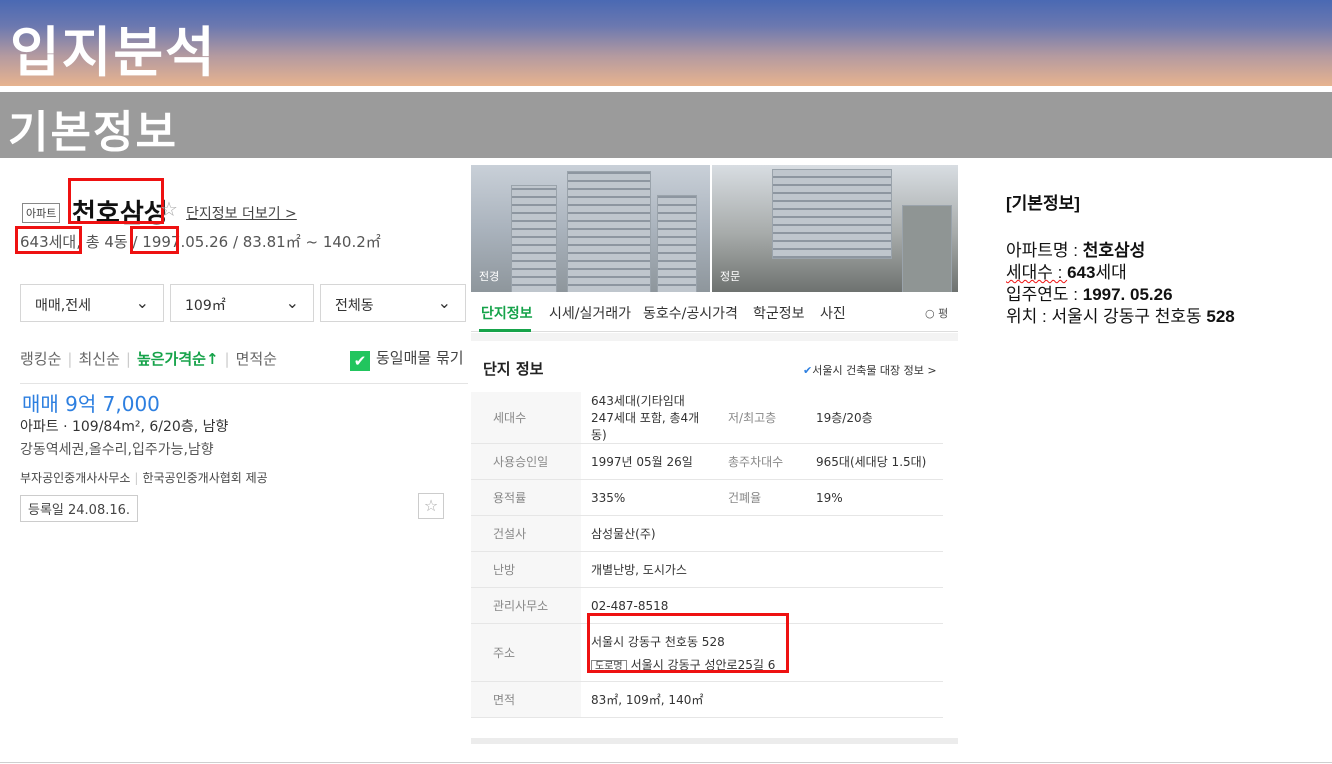  What do you see at coordinates (833, 313) in the screenshot?
I see `tab-photo: 사진` at bounding box center [833, 313].